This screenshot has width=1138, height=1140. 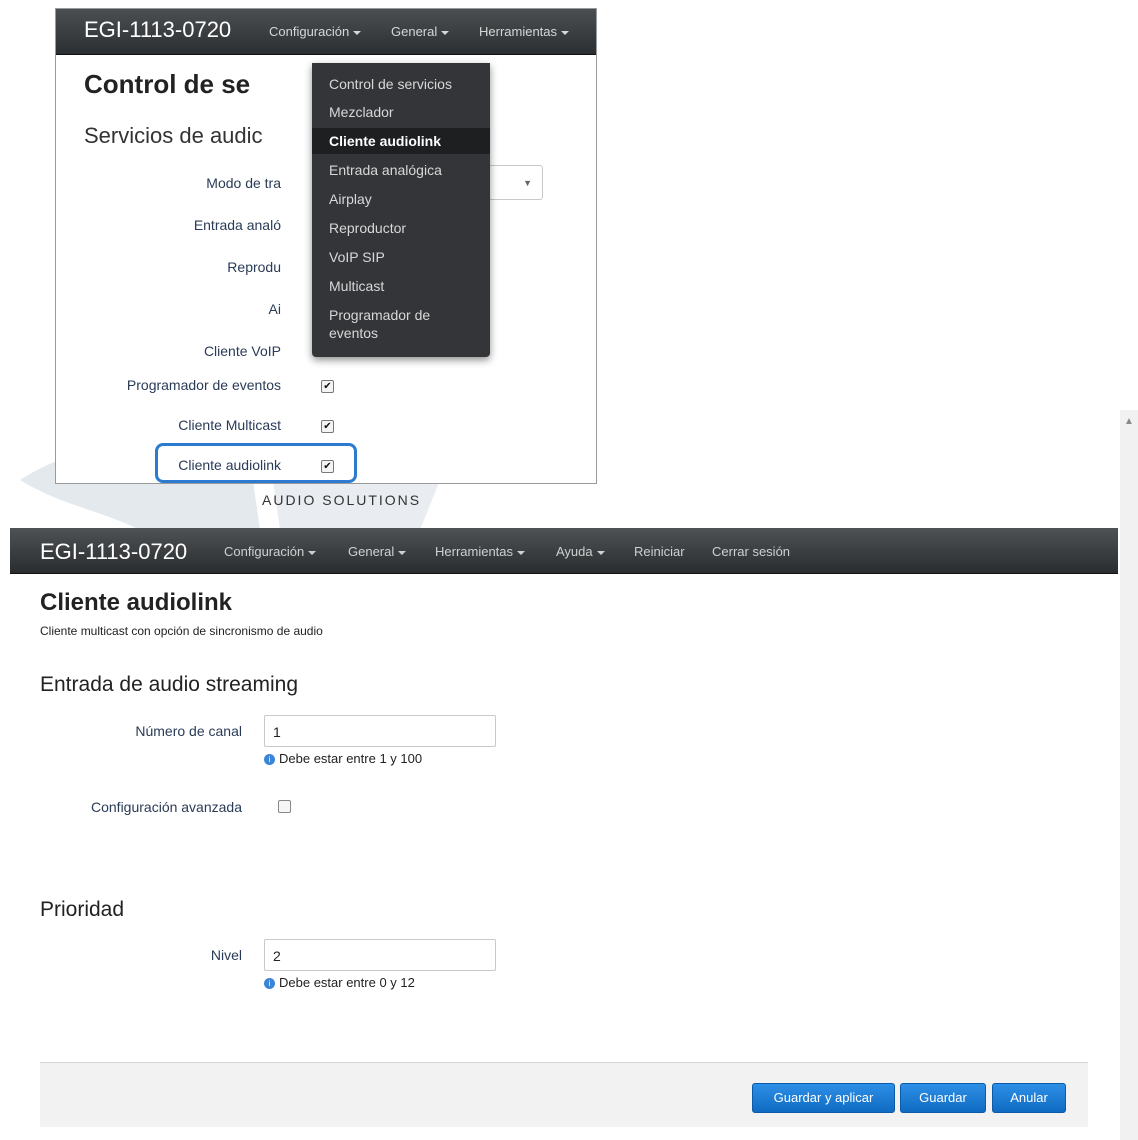 I want to click on inset-section-title: Servicios de audic, so click(x=173, y=135).